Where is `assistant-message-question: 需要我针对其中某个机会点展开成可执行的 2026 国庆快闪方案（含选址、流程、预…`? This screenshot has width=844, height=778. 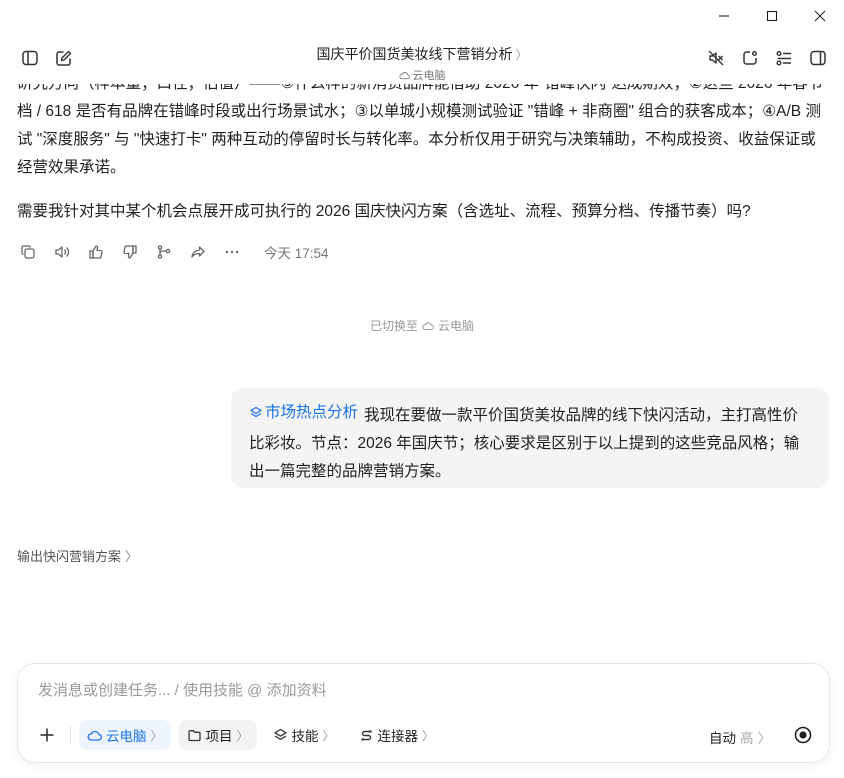
assistant-message-question: 需要我针对其中某个机会点展开成可执行的 2026 国庆快闪方案（含选址、流程、预… is located at coordinates (384, 211).